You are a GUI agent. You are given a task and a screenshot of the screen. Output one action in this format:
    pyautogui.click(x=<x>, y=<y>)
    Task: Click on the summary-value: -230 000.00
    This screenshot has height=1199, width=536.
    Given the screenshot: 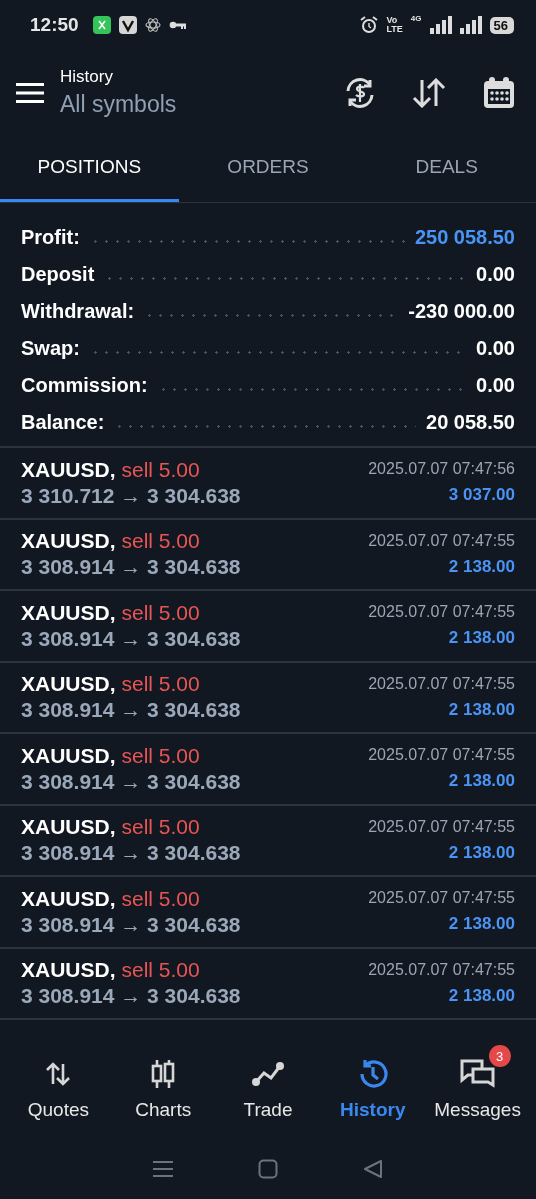 What is the action you would take?
    pyautogui.click(x=461, y=311)
    